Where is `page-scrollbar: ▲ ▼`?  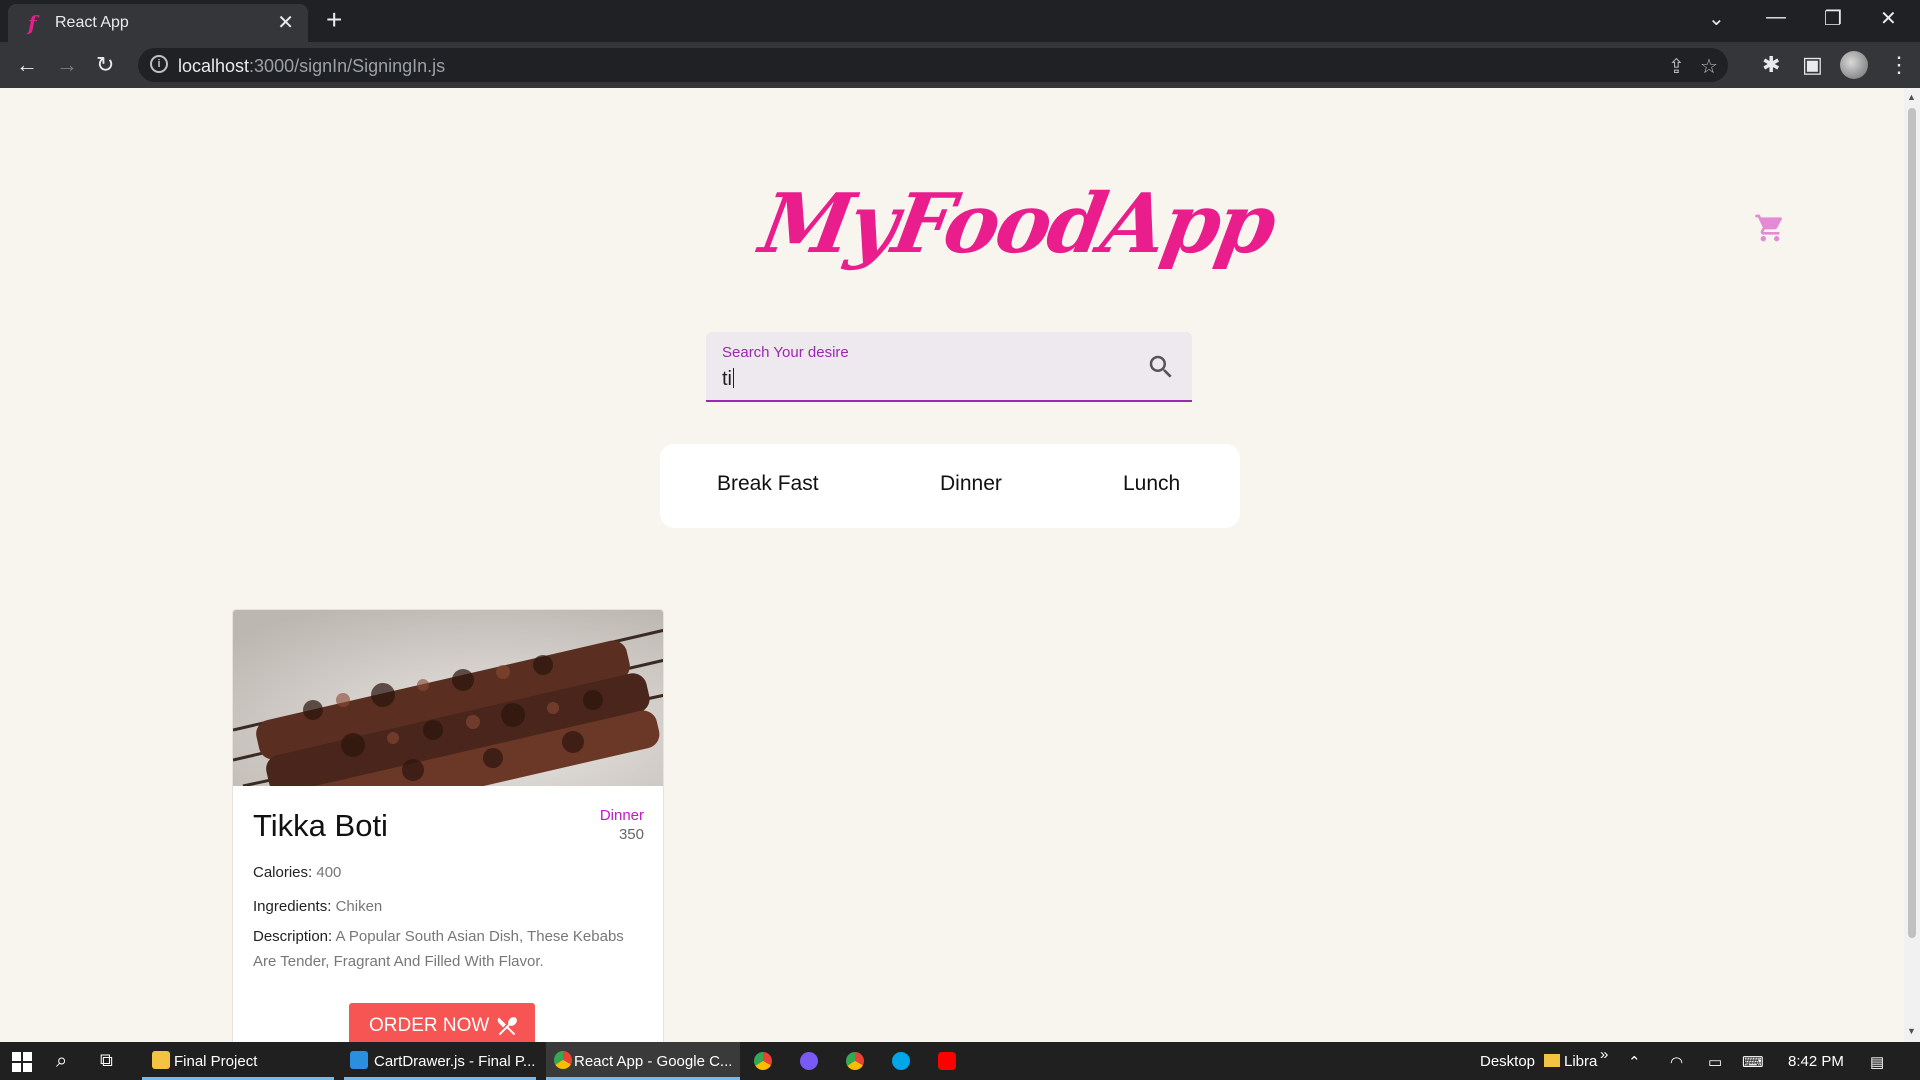 page-scrollbar: ▲ ▼ is located at coordinates (1912, 565).